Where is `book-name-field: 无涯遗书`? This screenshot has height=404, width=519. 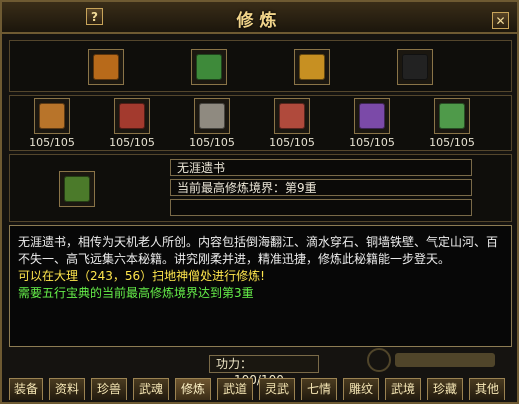
book-name-field: 无涯遗书 is located at coordinates (321, 167).